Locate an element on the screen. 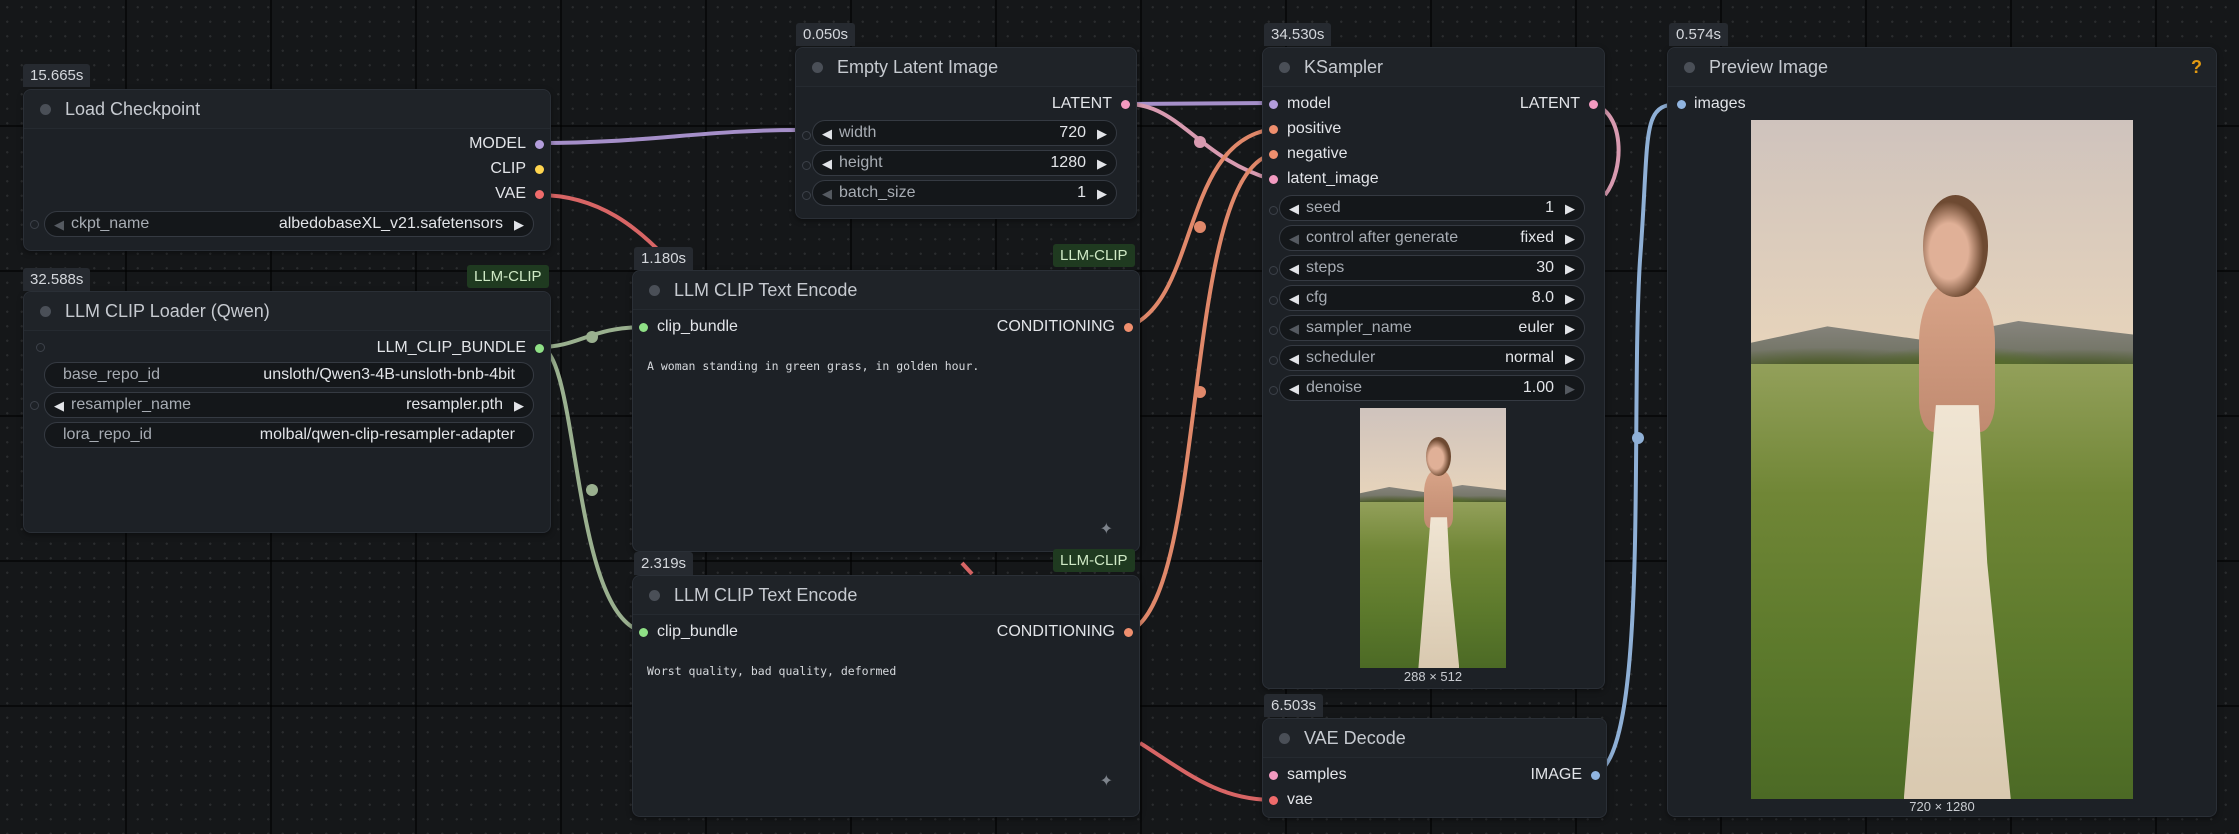 The width and height of the screenshot is (2239, 834). output-model-slot is located at coordinates (539, 144).